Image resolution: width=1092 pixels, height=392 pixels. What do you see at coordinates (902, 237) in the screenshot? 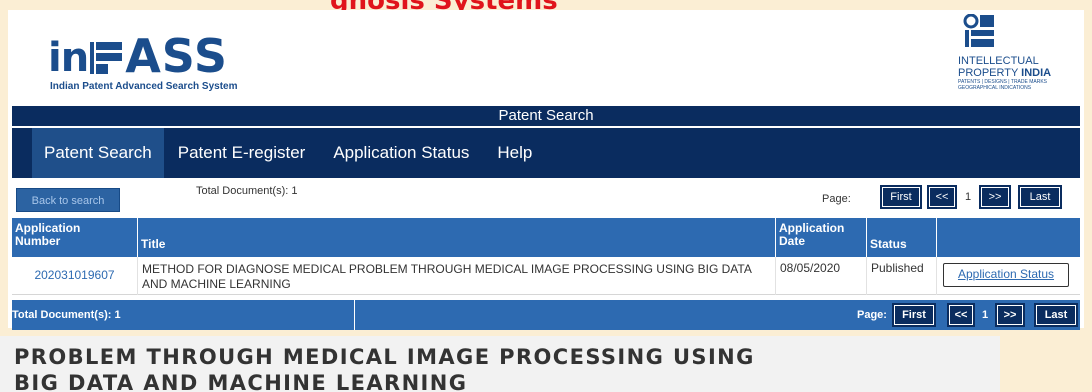
I see `header-status: Status` at bounding box center [902, 237].